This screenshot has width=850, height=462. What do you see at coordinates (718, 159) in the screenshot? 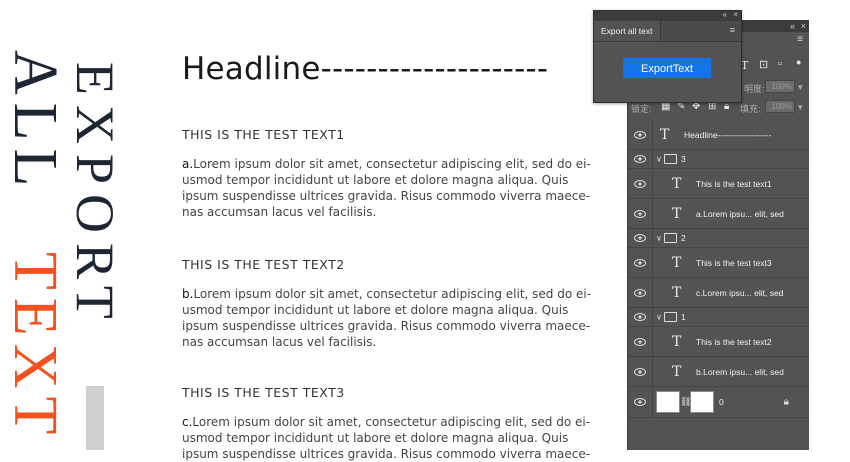
I see `layer-group-row: ∨ 3` at bounding box center [718, 159].